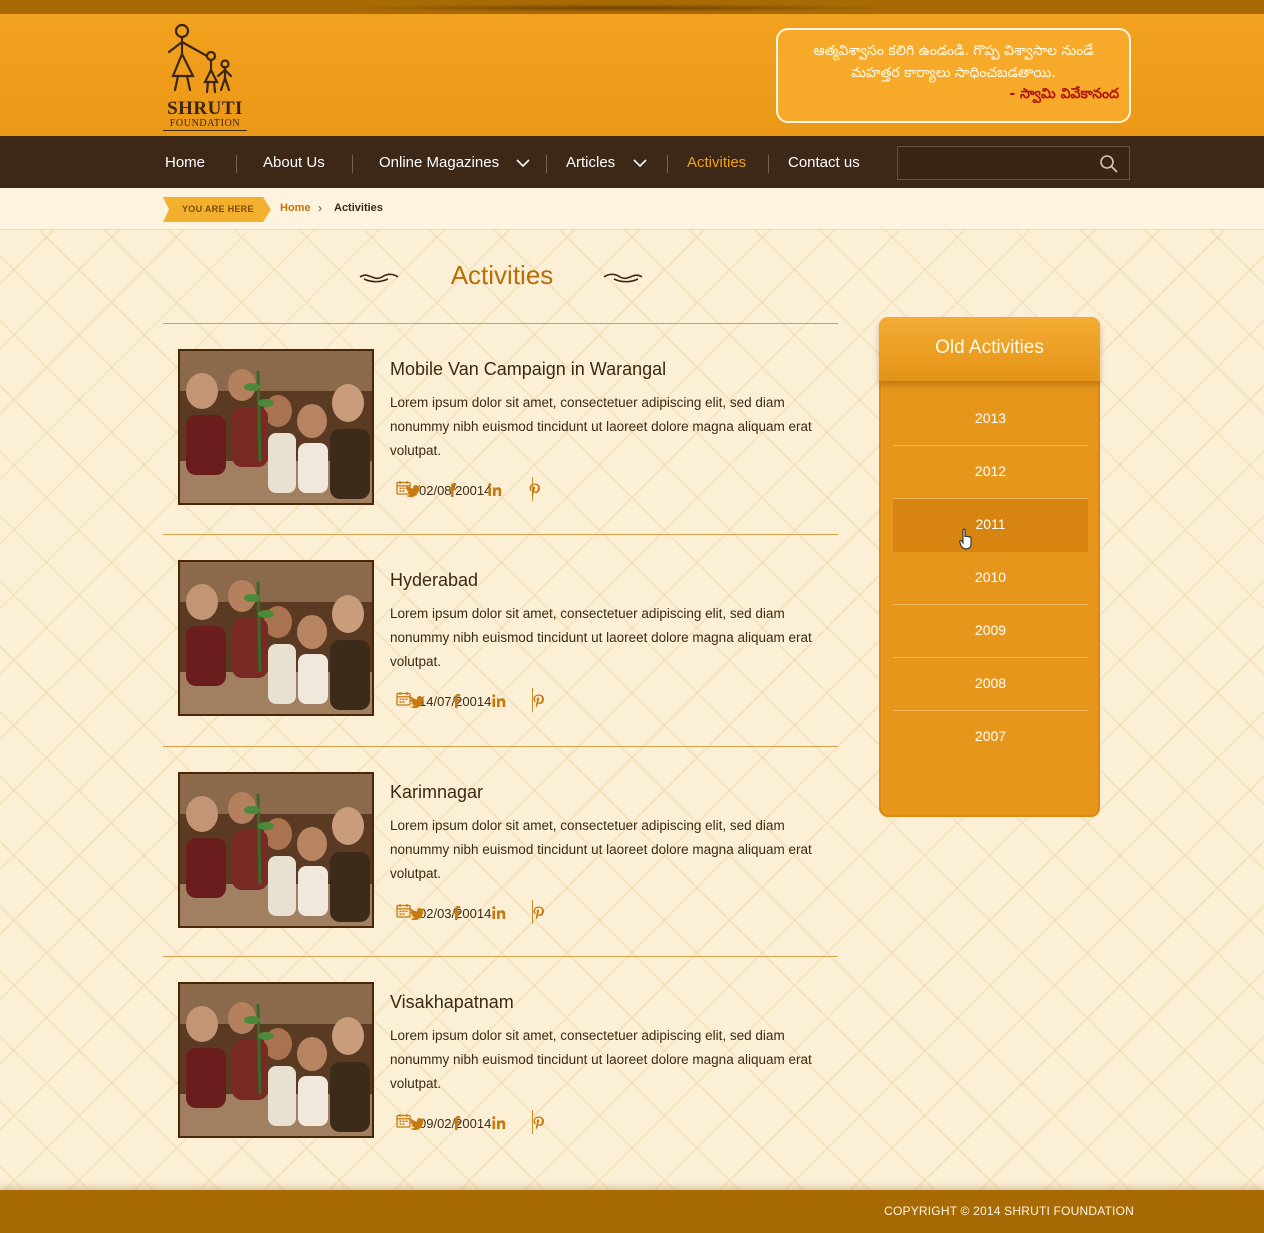 The width and height of the screenshot is (1264, 1233). Describe the element at coordinates (995, 163) in the screenshot. I see `search-input` at that location.